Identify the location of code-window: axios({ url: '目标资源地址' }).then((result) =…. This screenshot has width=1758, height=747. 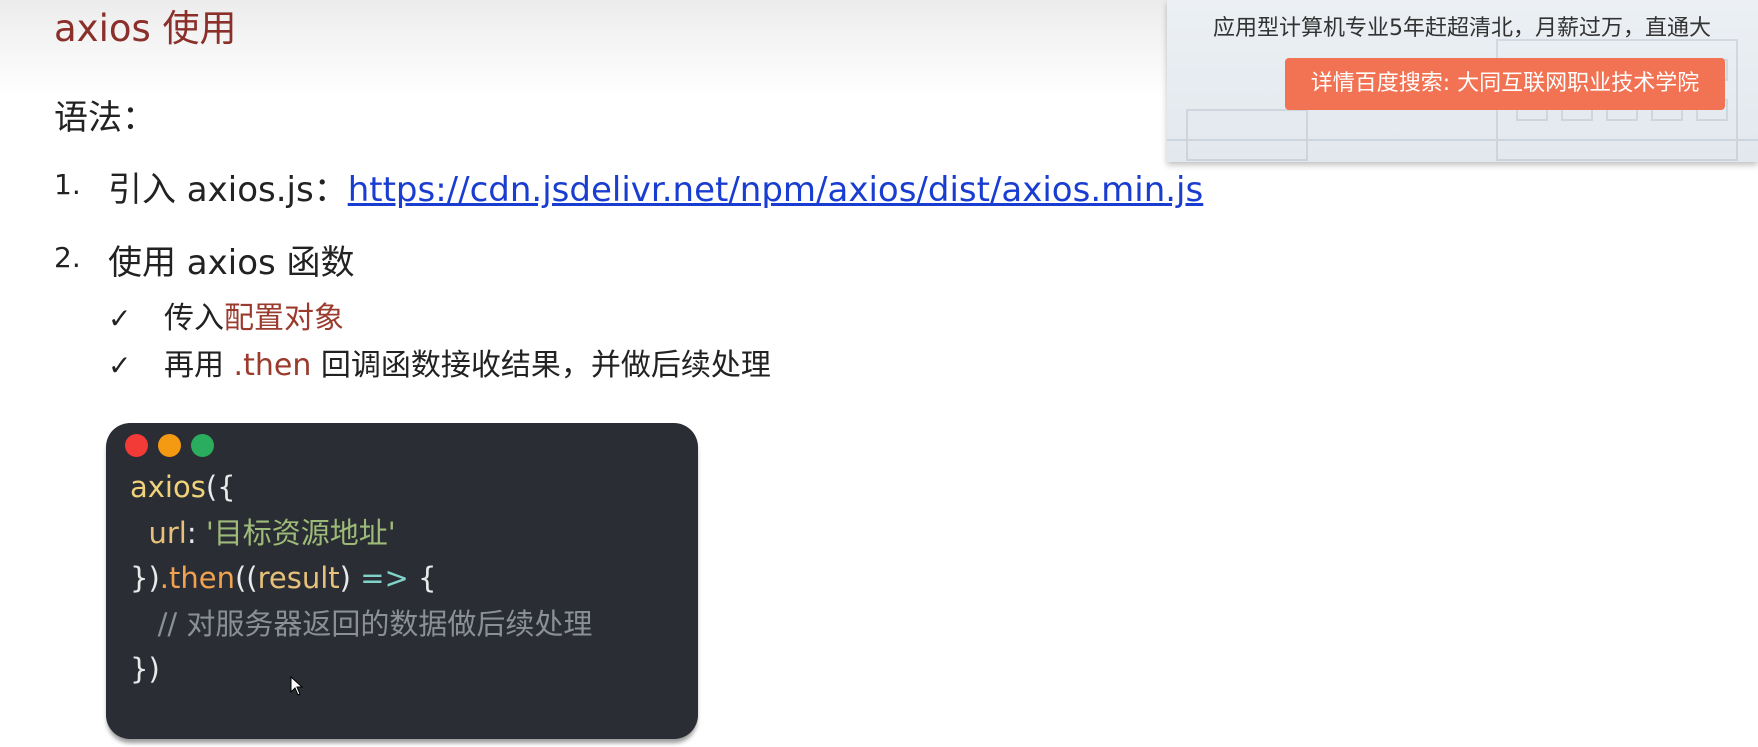
(402, 581).